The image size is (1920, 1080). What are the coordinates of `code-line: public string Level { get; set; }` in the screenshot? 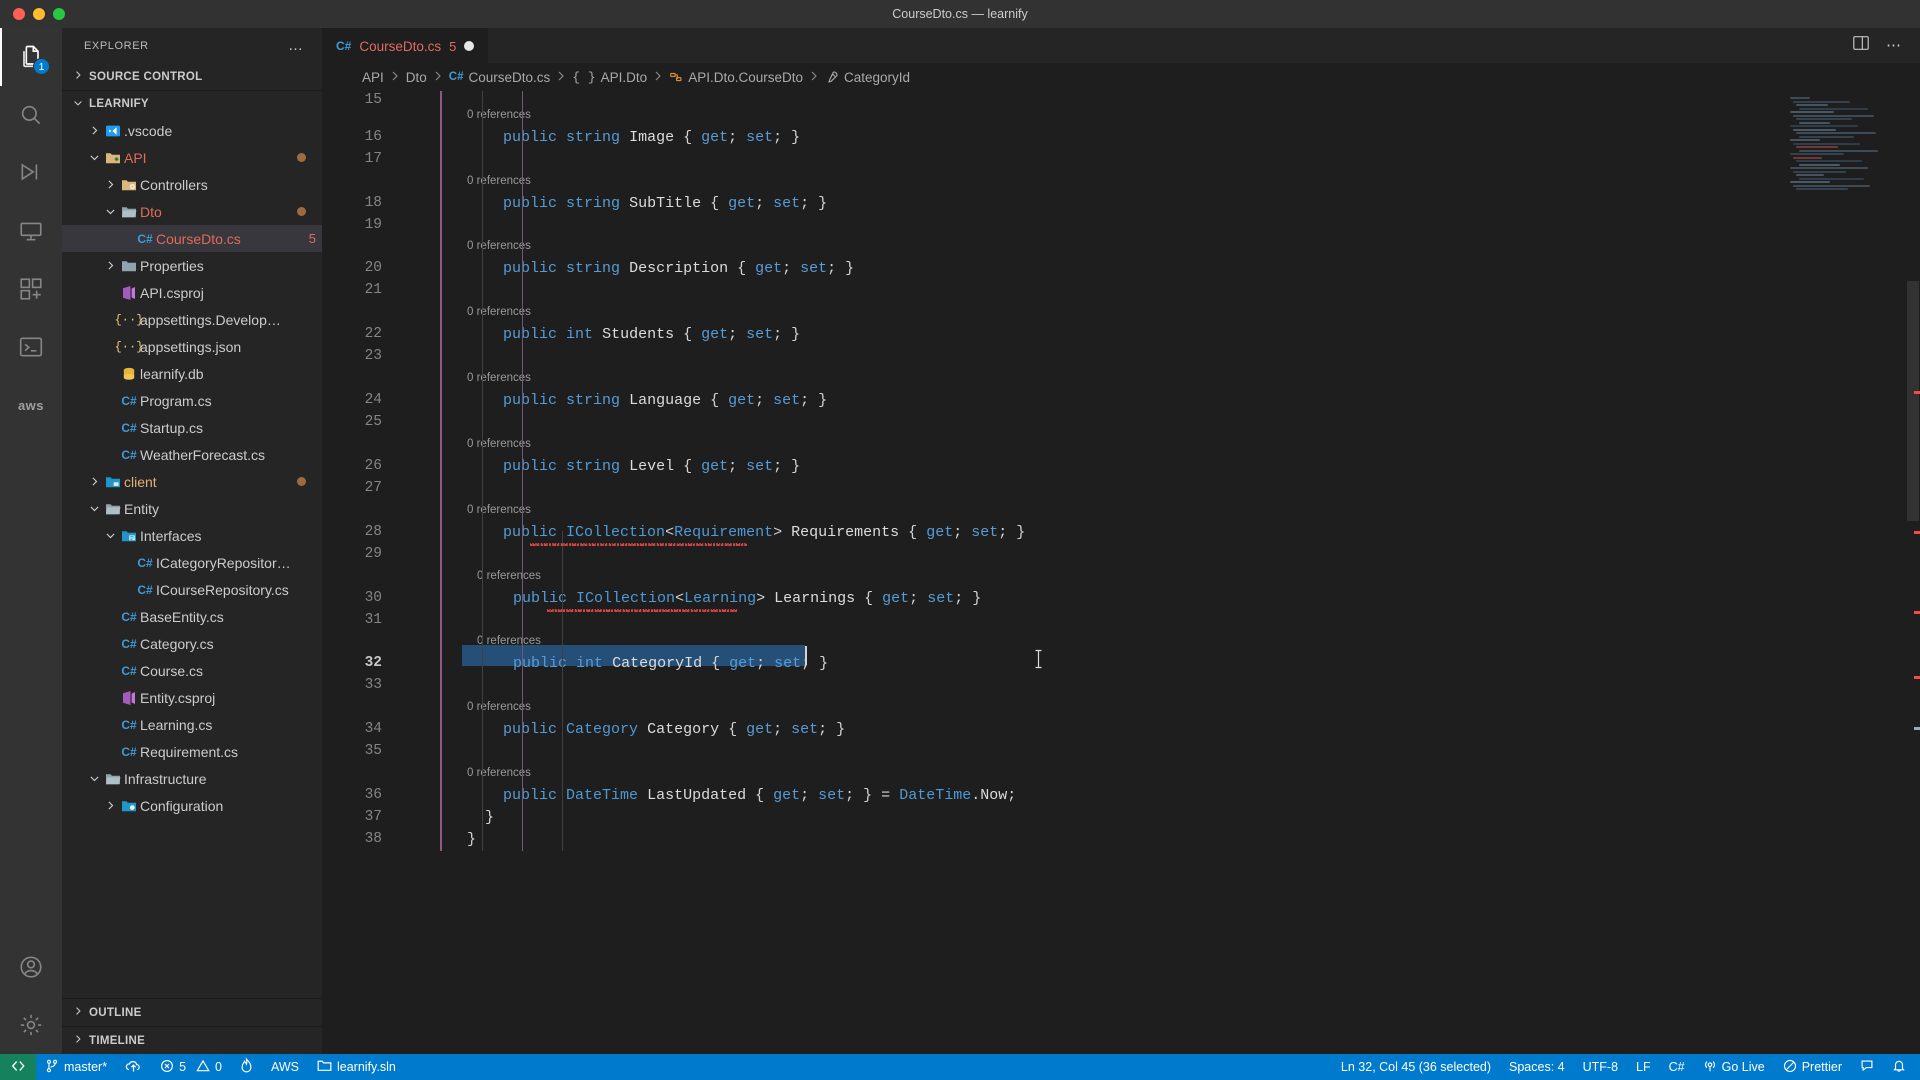 It's located at (633, 466).